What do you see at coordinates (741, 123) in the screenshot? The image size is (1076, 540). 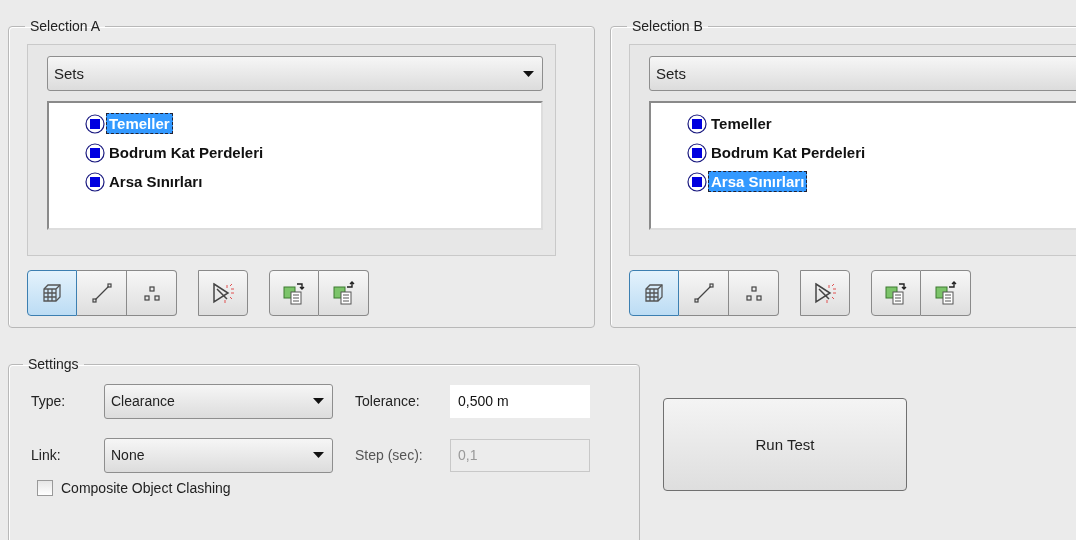 I see `set-item: Temeller` at bounding box center [741, 123].